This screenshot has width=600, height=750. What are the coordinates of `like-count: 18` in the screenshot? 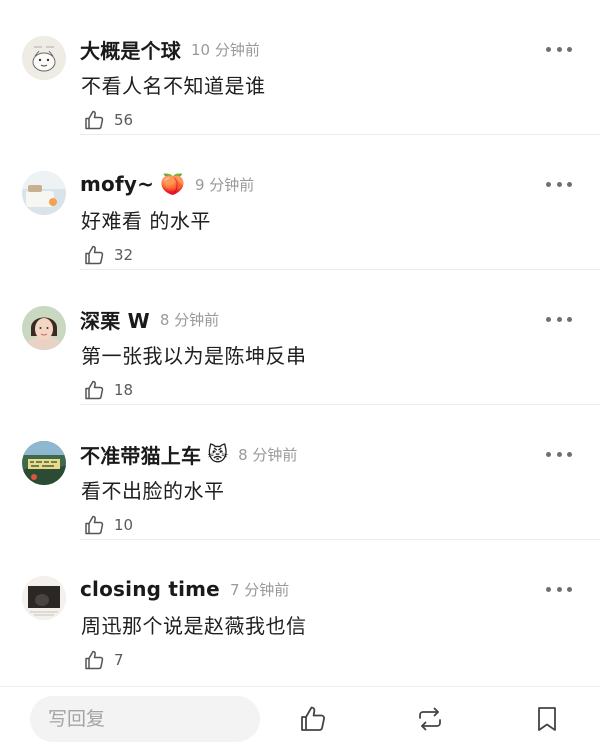 It's located at (124, 390).